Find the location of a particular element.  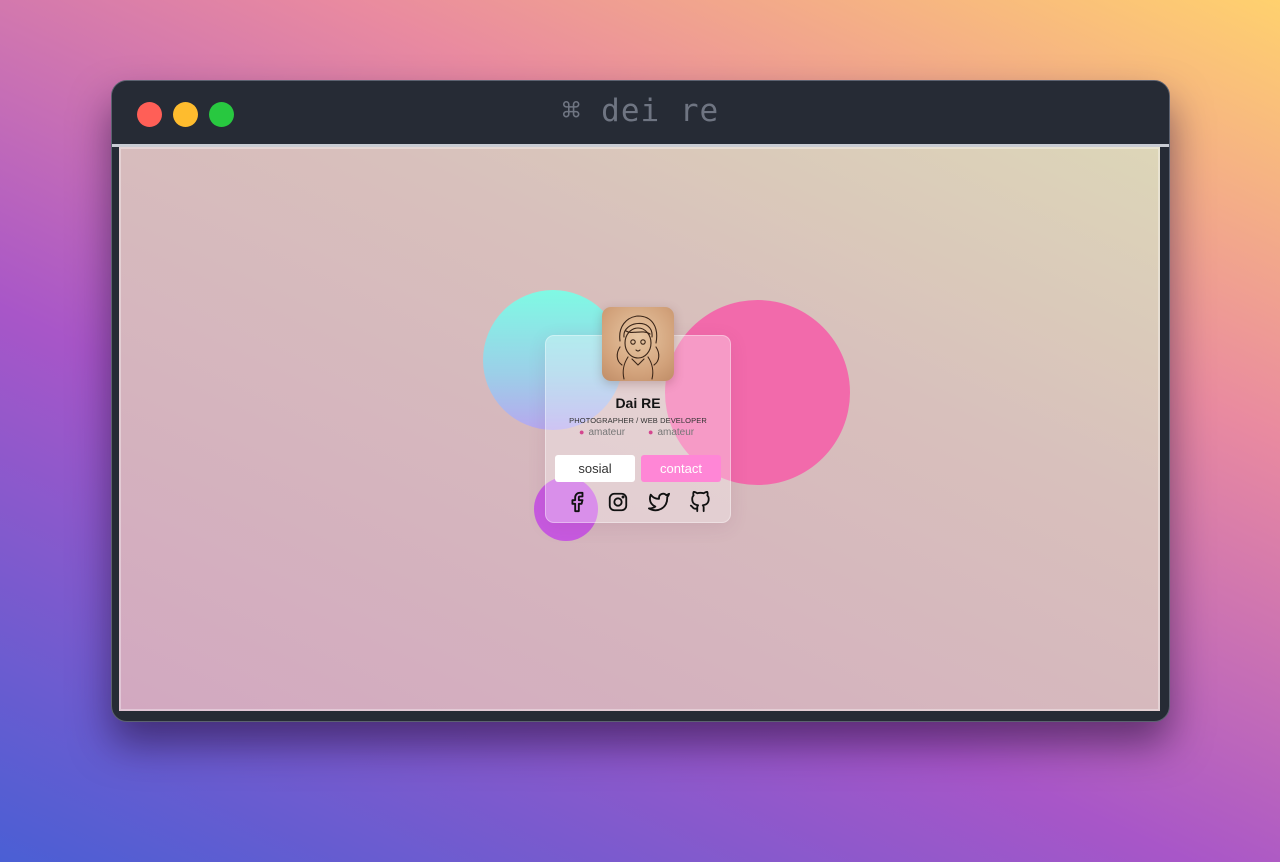

social-links is located at coordinates (639, 502).